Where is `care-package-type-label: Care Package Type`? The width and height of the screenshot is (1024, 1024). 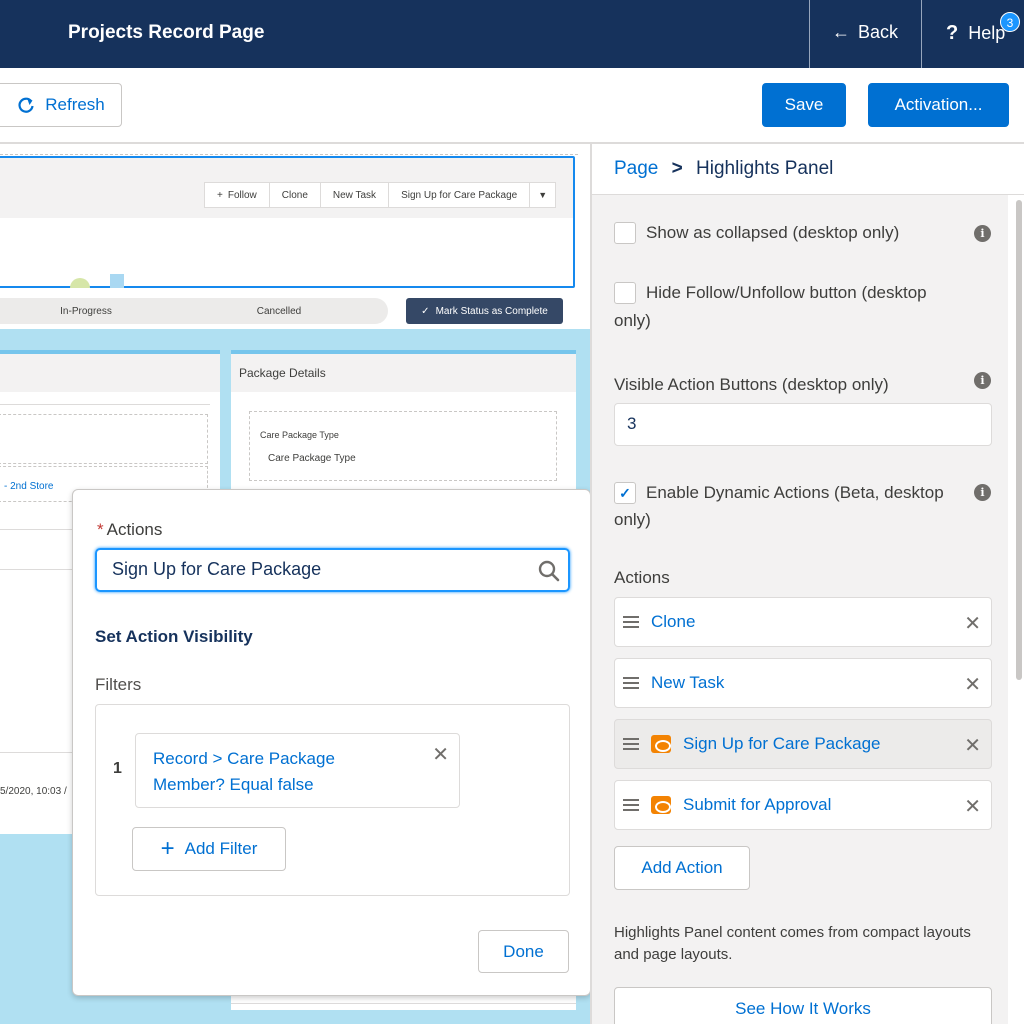
care-package-type-label: Care Package Type is located at coordinates (299, 435).